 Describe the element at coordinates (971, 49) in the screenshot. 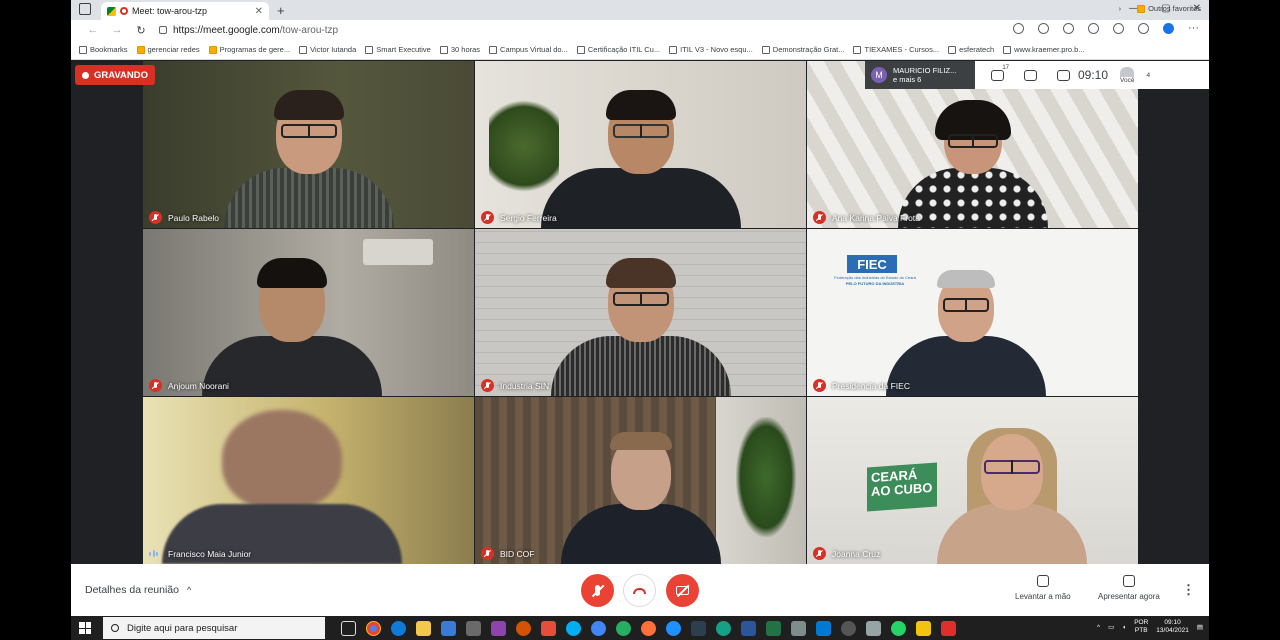

I see `bookmark-item: esferatech` at that location.